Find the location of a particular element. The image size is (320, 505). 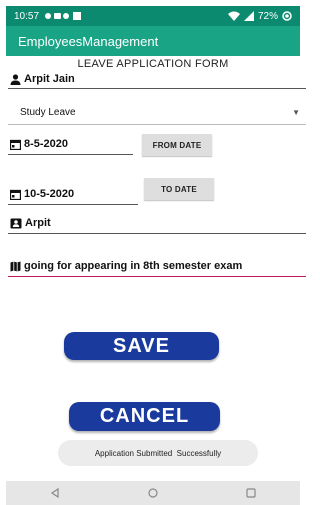

name-underline is located at coordinates (157, 88).